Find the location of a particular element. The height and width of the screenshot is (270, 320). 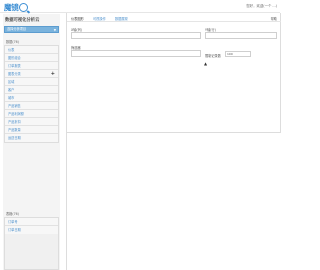

sidebar-item-label: 产品数量 is located at coordinates (14, 130).